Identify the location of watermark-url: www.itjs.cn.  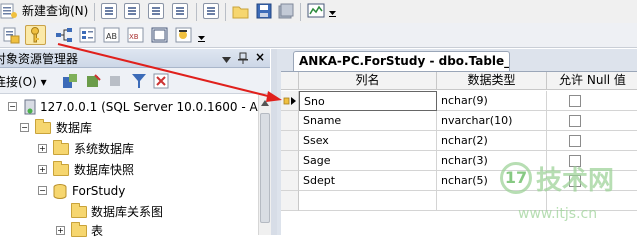
(558, 214).